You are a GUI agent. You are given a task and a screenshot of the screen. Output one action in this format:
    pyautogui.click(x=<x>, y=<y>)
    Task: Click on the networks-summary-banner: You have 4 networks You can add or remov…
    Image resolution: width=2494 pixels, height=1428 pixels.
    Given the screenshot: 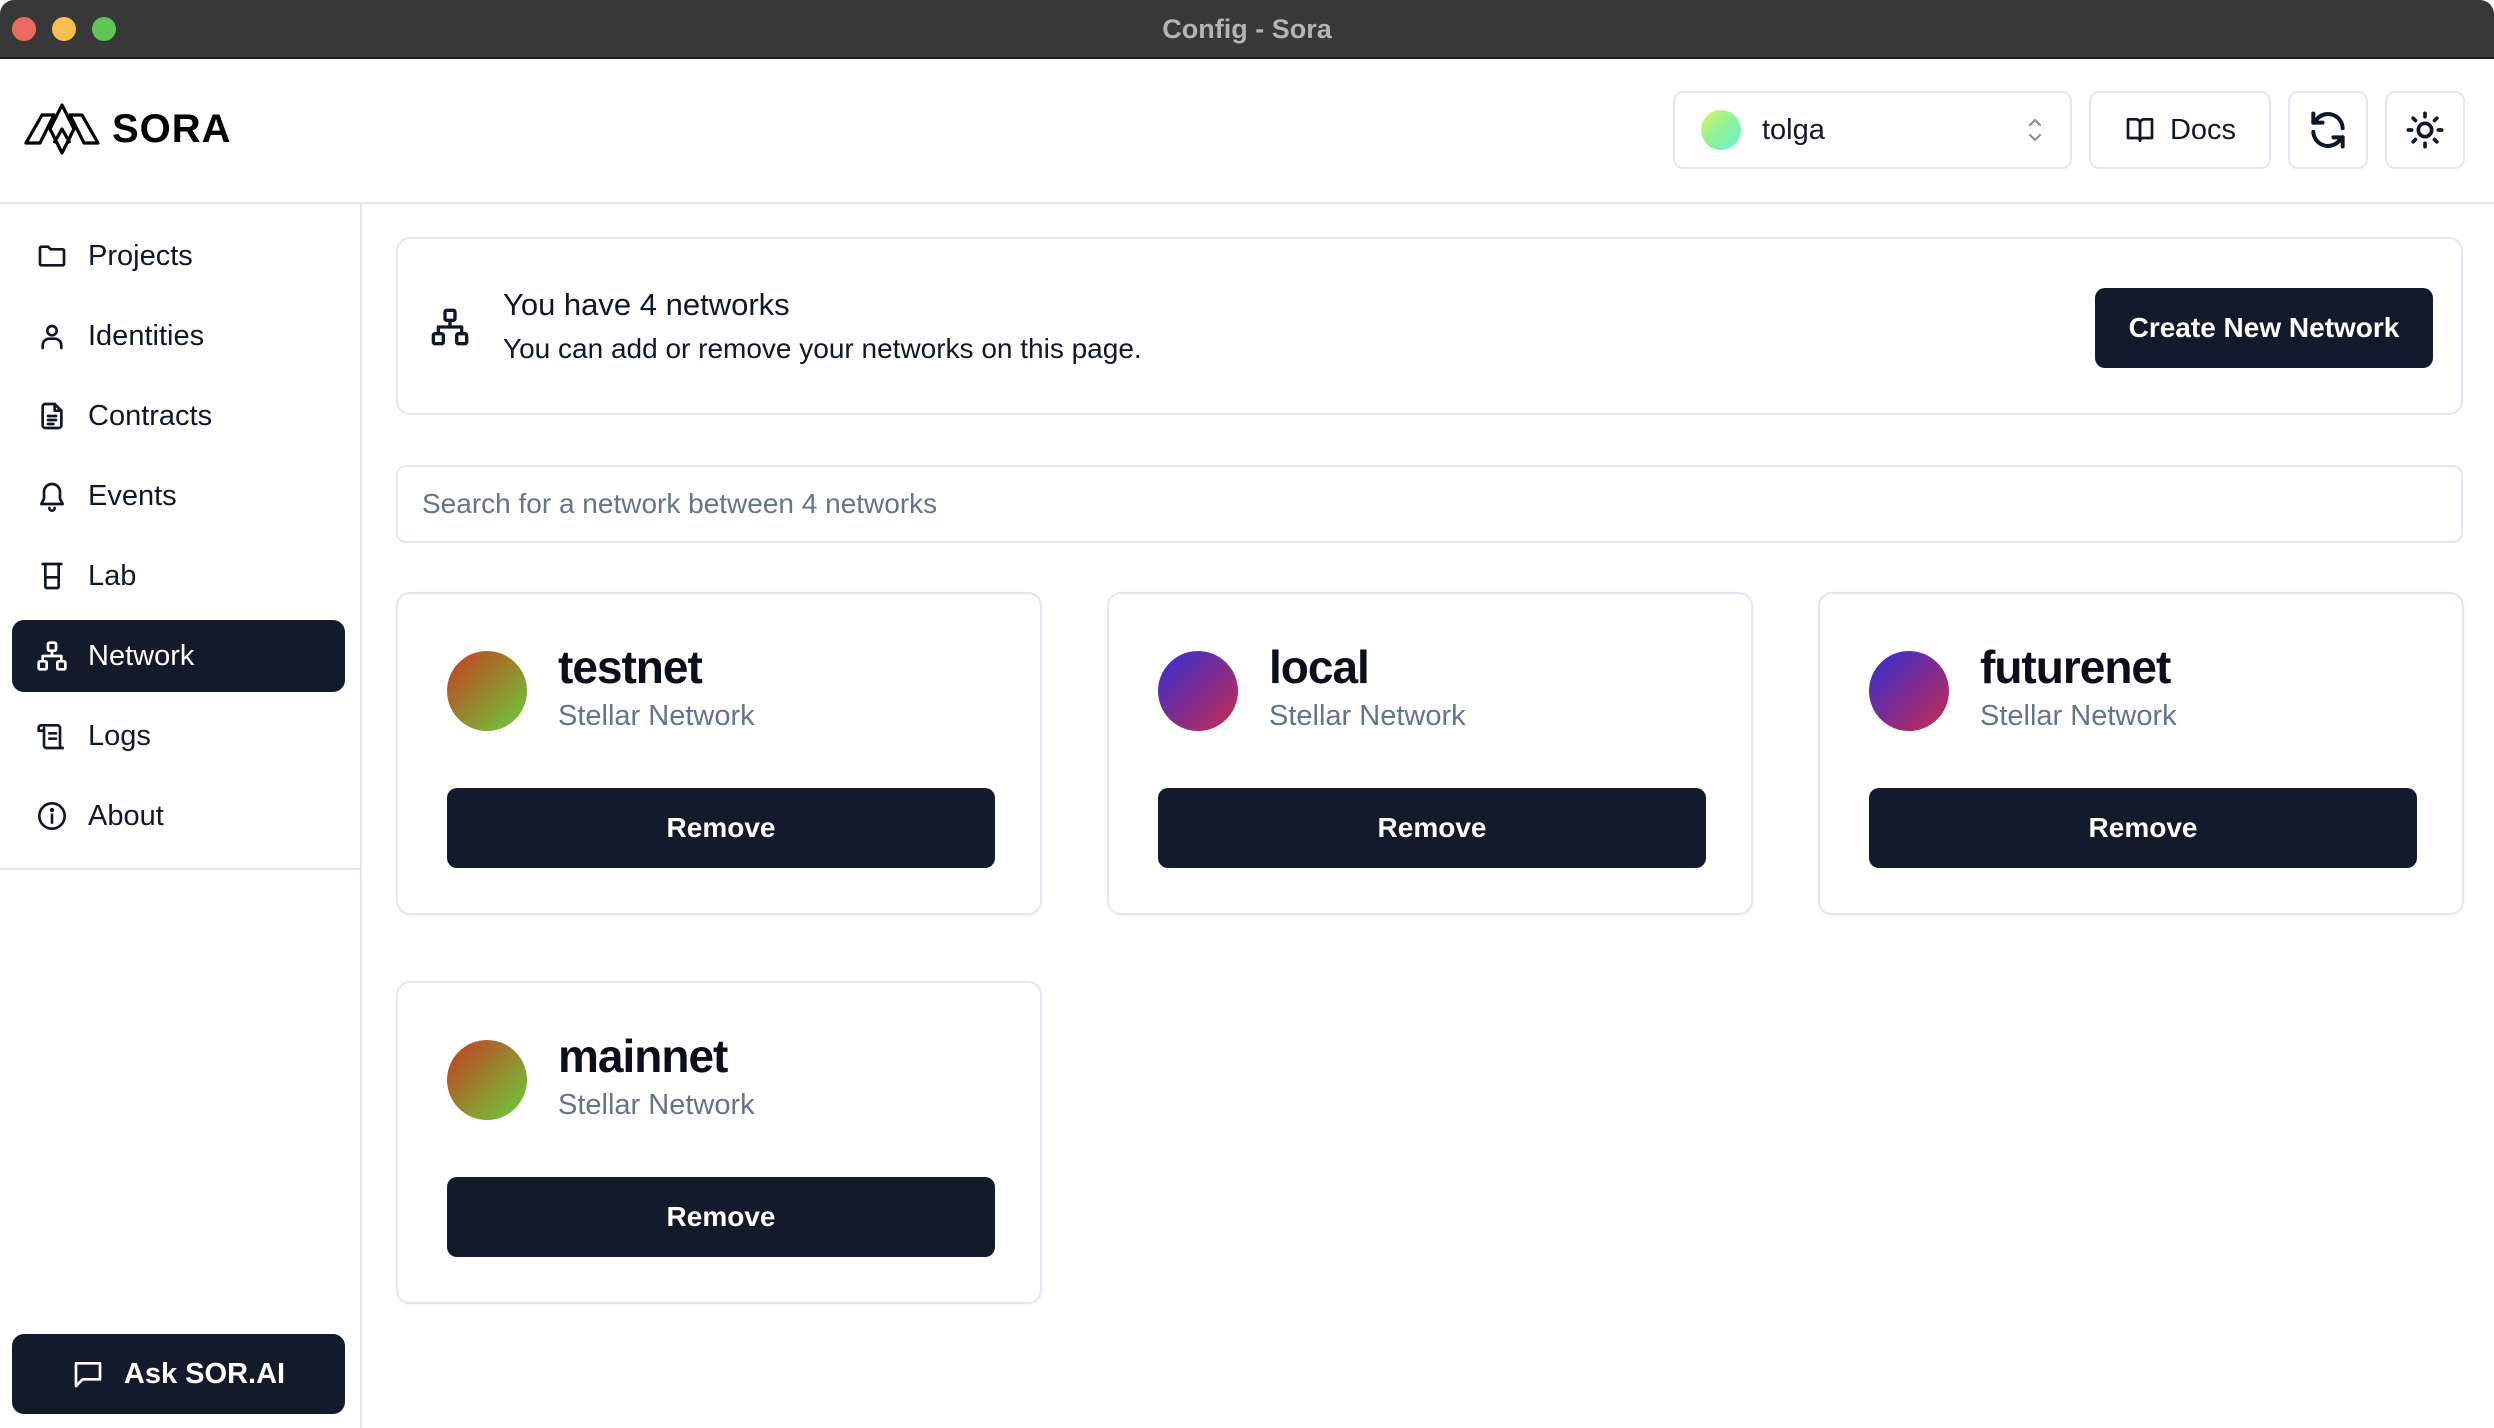 What is the action you would take?
    pyautogui.click(x=1429, y=326)
    